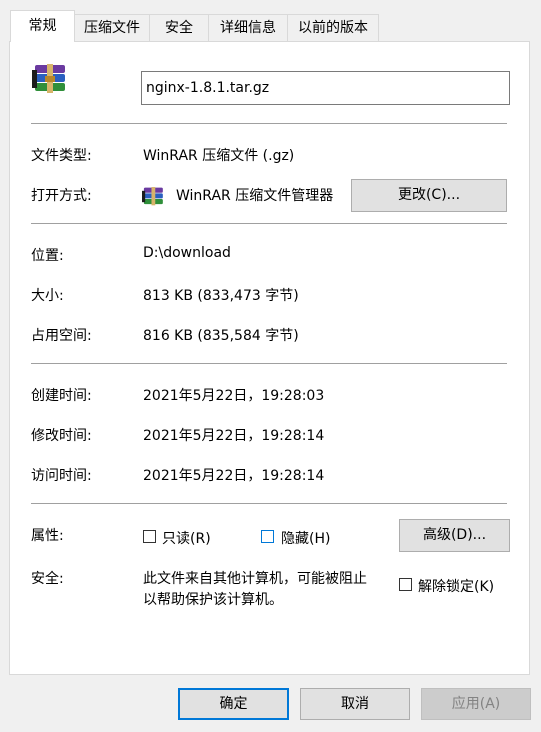 This screenshot has width=541, height=732. What do you see at coordinates (405, 584) in the screenshot?
I see `unblock-checkbox` at bounding box center [405, 584].